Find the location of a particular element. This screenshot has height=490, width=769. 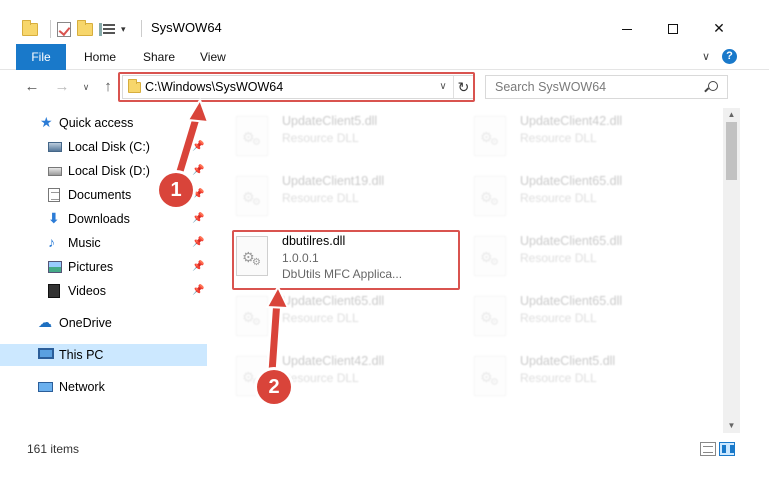

minimize-button is located at coordinates (627, 28).